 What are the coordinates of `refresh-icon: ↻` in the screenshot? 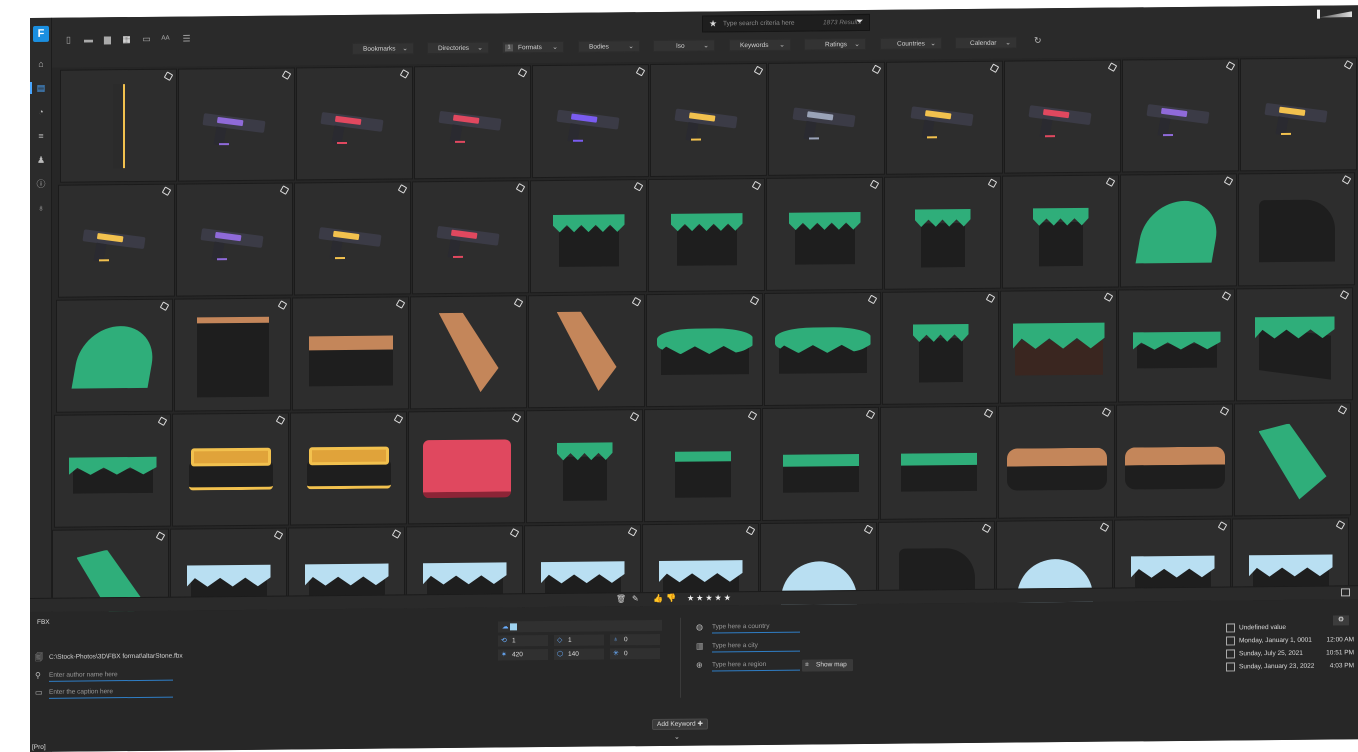 It's located at (1038, 40).